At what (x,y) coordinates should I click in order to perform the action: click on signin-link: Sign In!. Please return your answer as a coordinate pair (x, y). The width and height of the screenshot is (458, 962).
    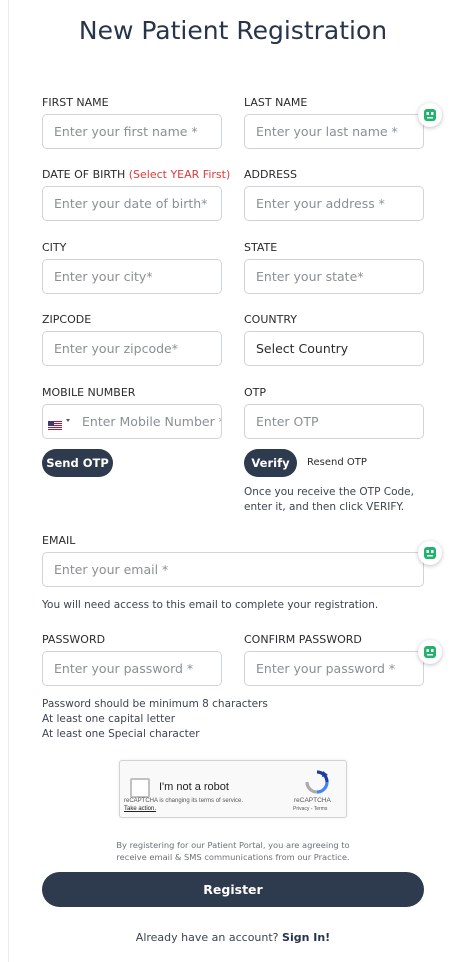
    Looking at the image, I should click on (306, 937).